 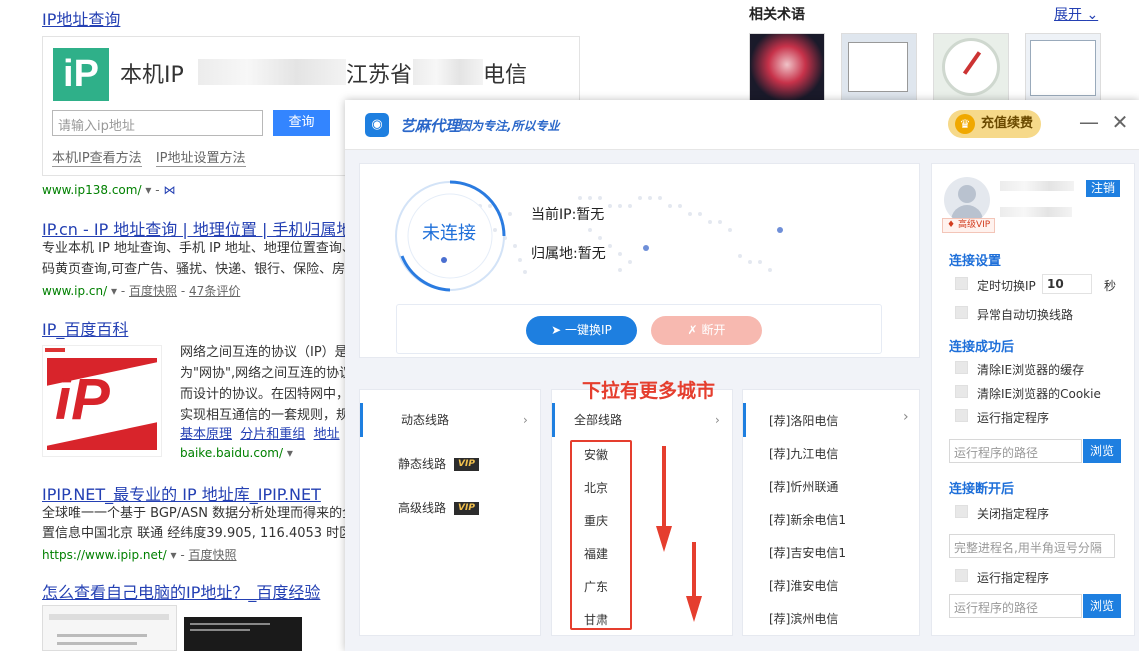 I want to click on program-path-input: 运行程序的路径, so click(x=1015, y=451).